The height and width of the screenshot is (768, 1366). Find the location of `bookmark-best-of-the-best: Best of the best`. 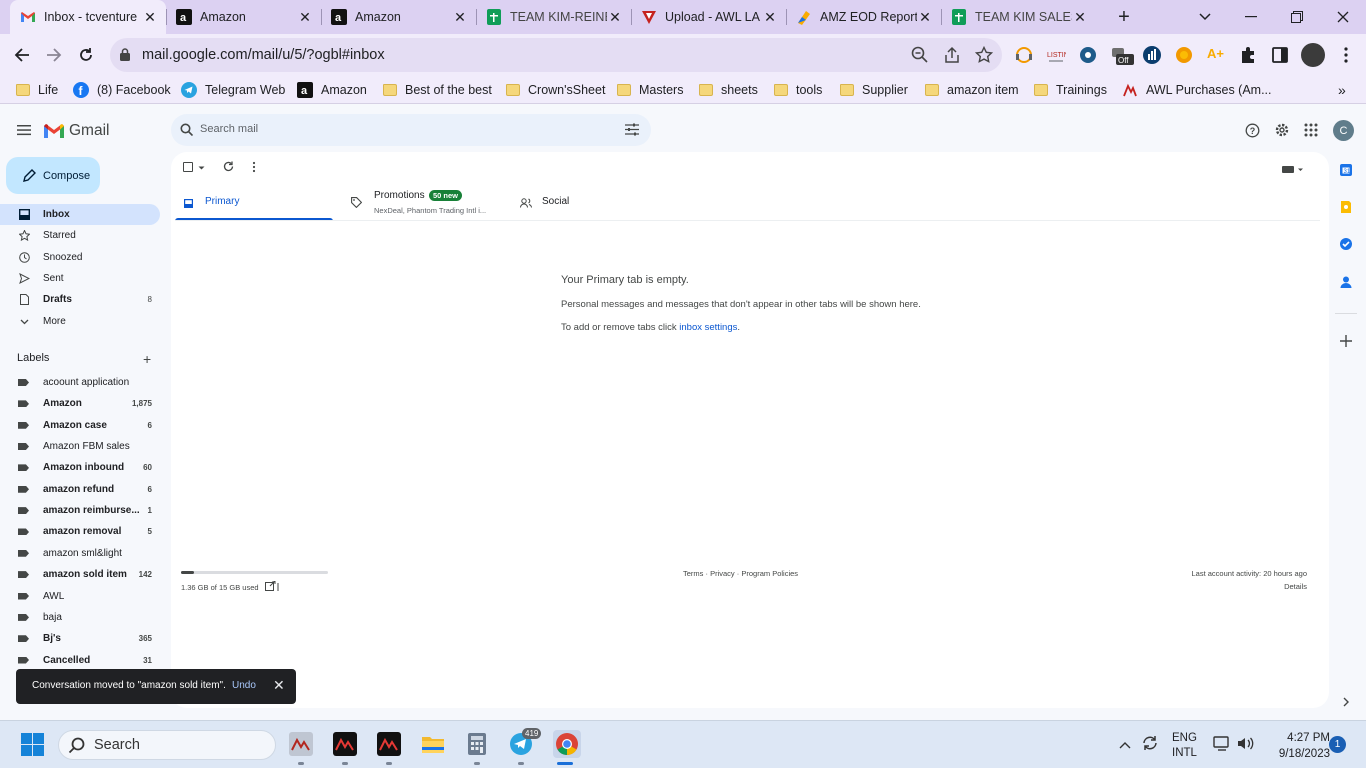

bookmark-best-of-the-best: Best of the best is located at coordinates (437, 90).